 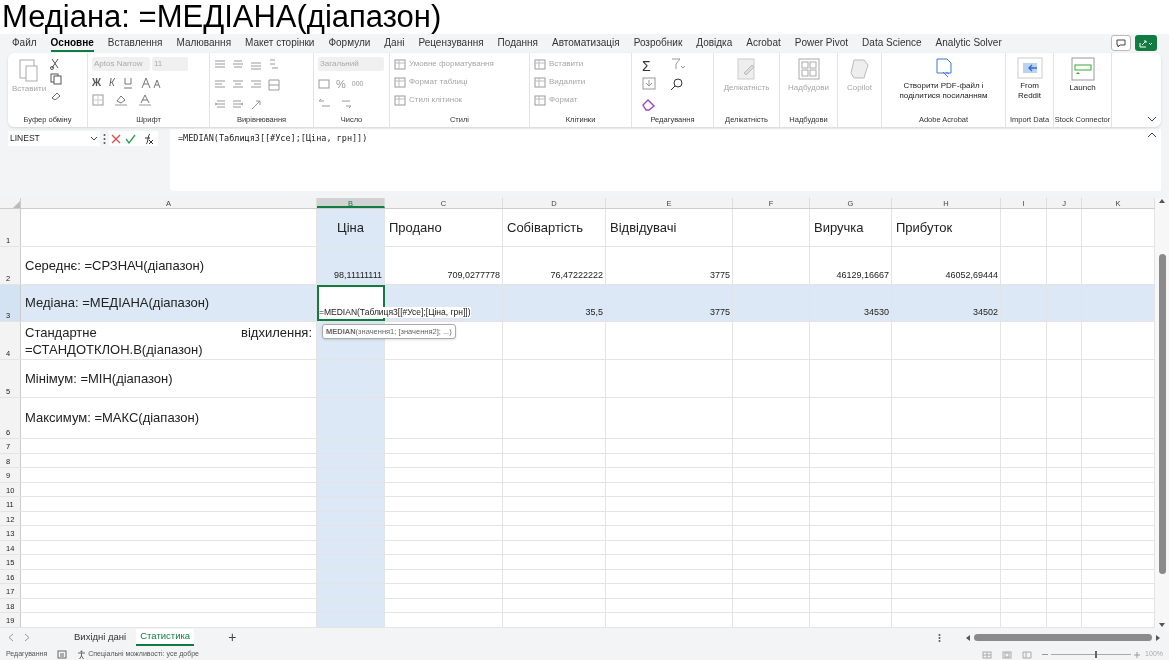 What do you see at coordinates (665, 160) in the screenshot?
I see `formula-field: =MEDIAN(Таблиця3[[#Усе];[Ціна, грн]])` at bounding box center [665, 160].